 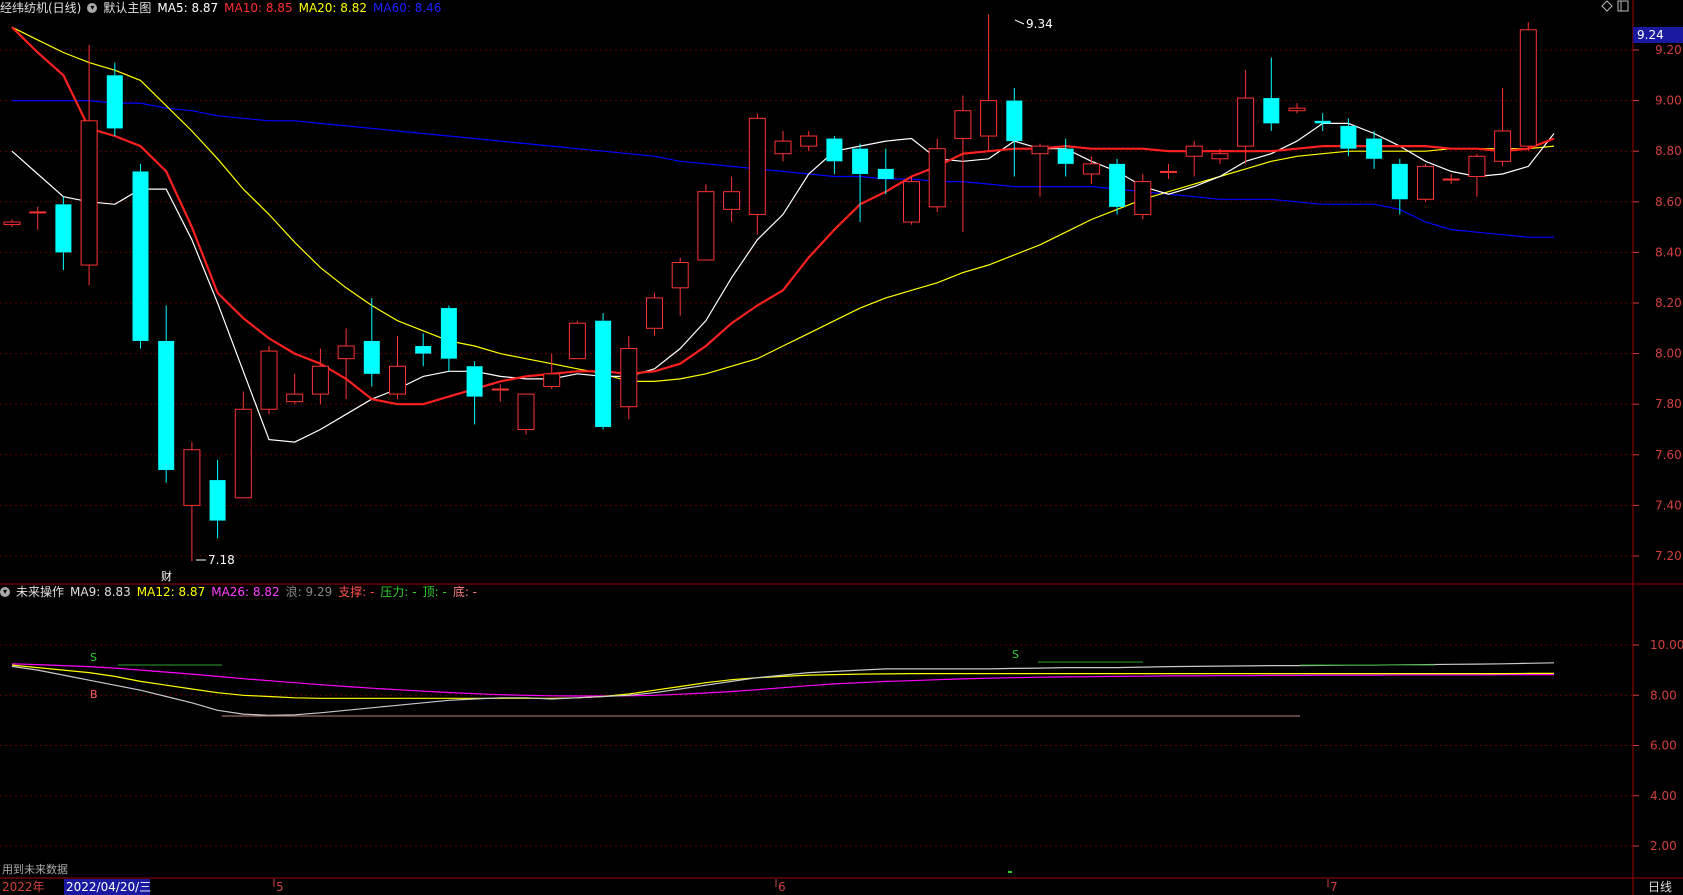 I want to click on price-tick-label: 7.20, so click(x=1668, y=556).